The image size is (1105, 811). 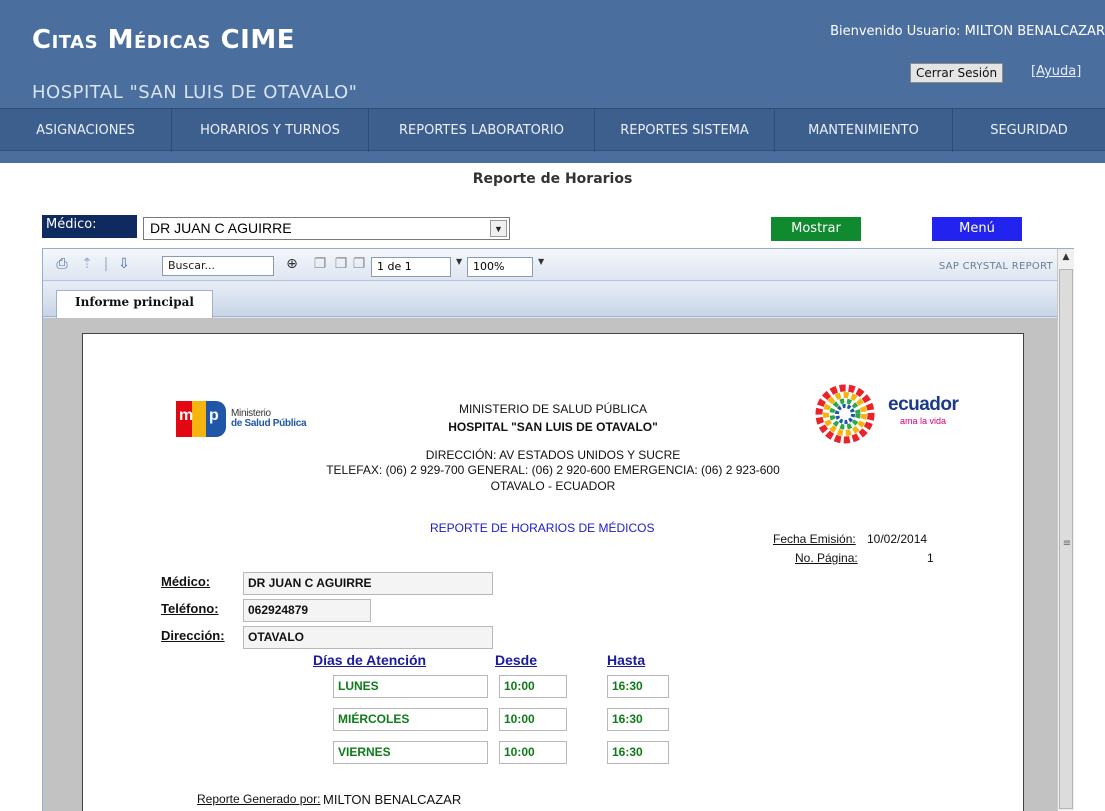 What do you see at coordinates (86, 130) in the screenshot?
I see `nav-item-asignaciones: ASIGNACIONES` at bounding box center [86, 130].